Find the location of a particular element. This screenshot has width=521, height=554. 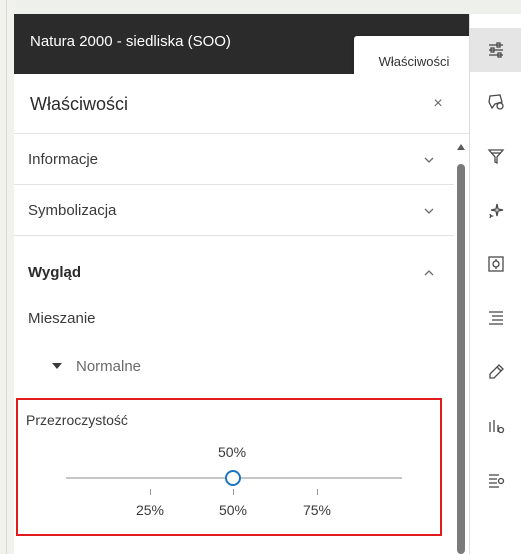

chart-action is located at coordinates (495, 426).